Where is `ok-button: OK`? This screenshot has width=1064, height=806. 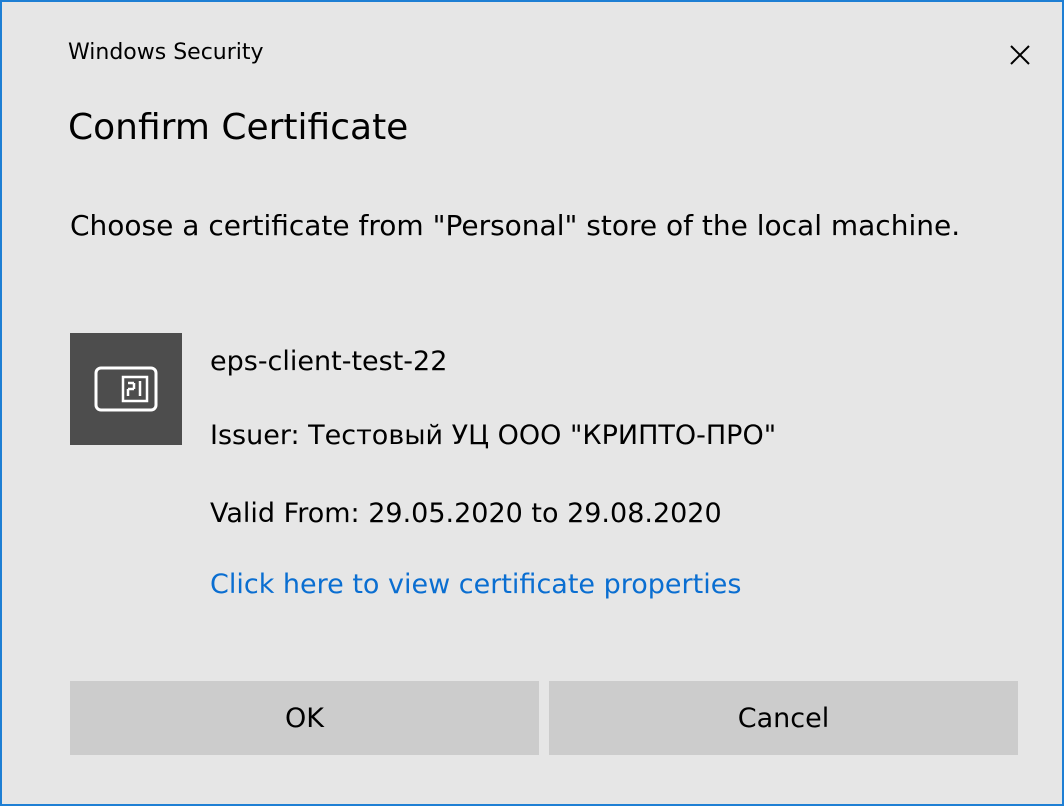 ok-button: OK is located at coordinates (304, 718).